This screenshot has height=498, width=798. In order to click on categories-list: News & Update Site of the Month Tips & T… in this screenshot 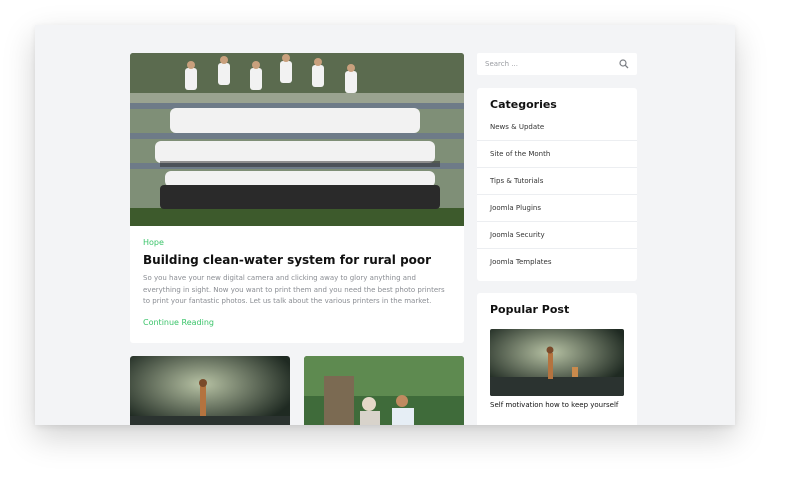, I will do `click(557, 195)`.